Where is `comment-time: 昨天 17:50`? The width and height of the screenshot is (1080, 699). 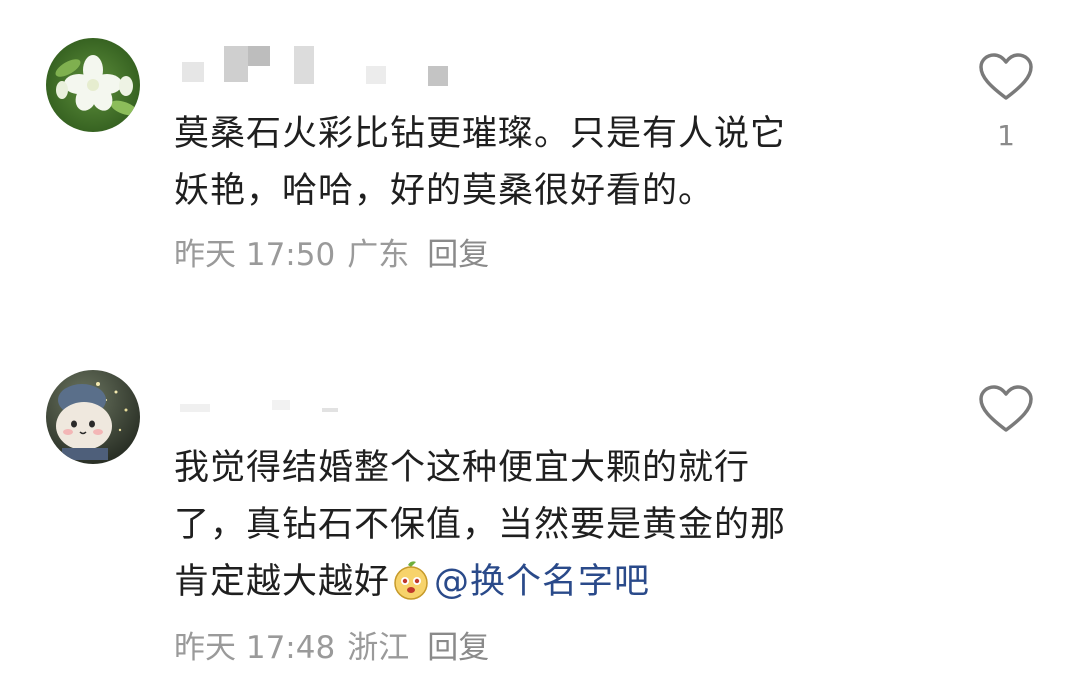
comment-time: 昨天 17:50 is located at coordinates (255, 255).